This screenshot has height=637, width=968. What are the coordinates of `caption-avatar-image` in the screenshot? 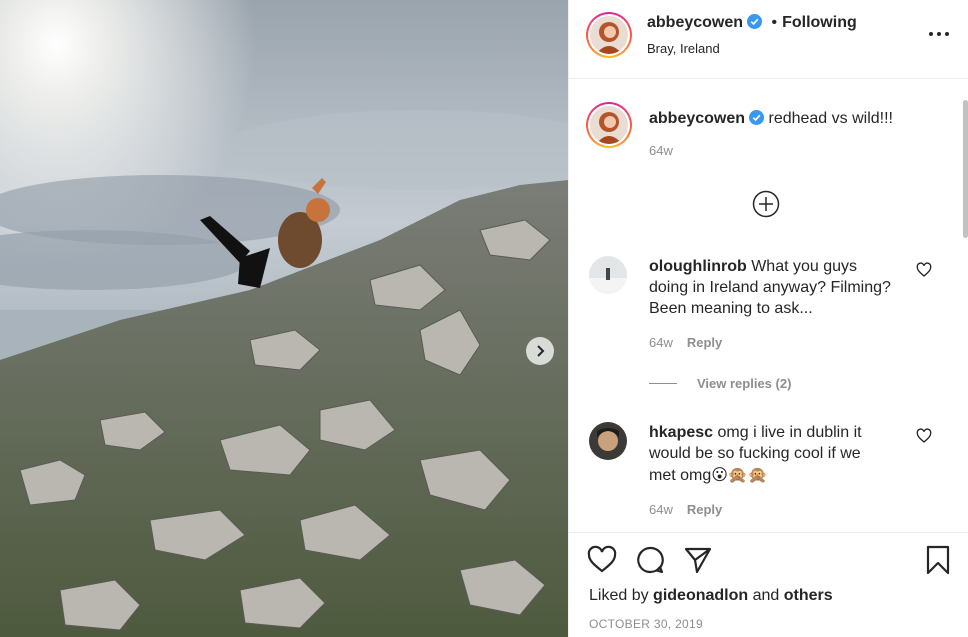 It's located at (609, 125).